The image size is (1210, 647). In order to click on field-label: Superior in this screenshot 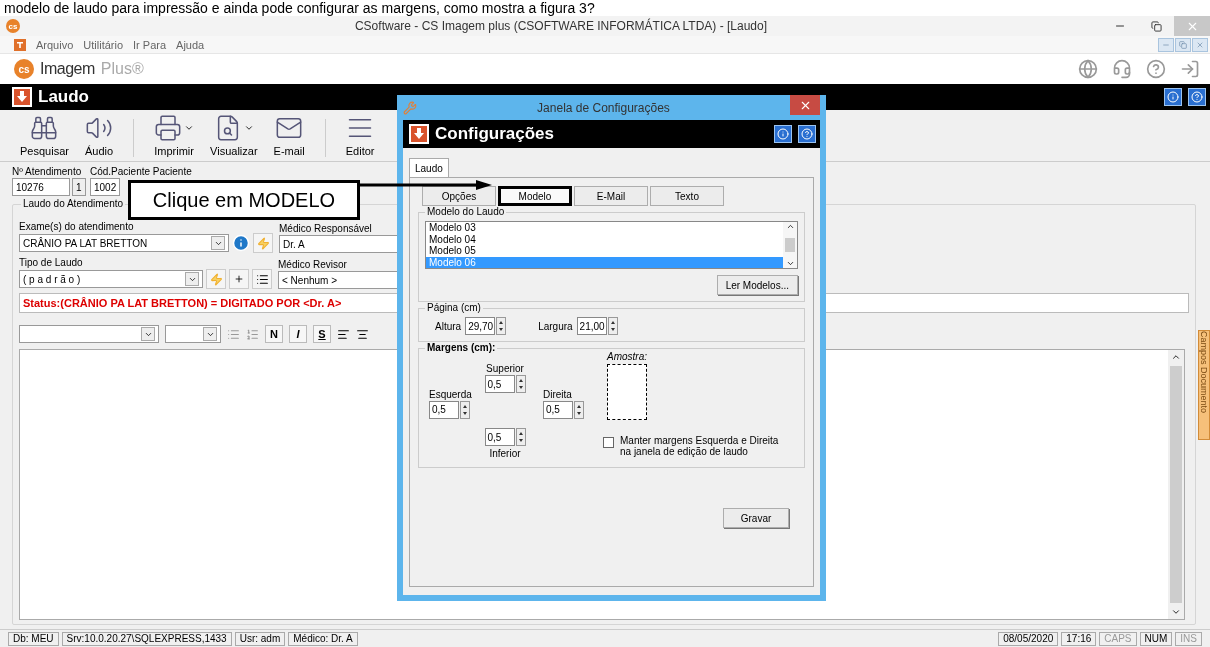, I will do `click(505, 368)`.